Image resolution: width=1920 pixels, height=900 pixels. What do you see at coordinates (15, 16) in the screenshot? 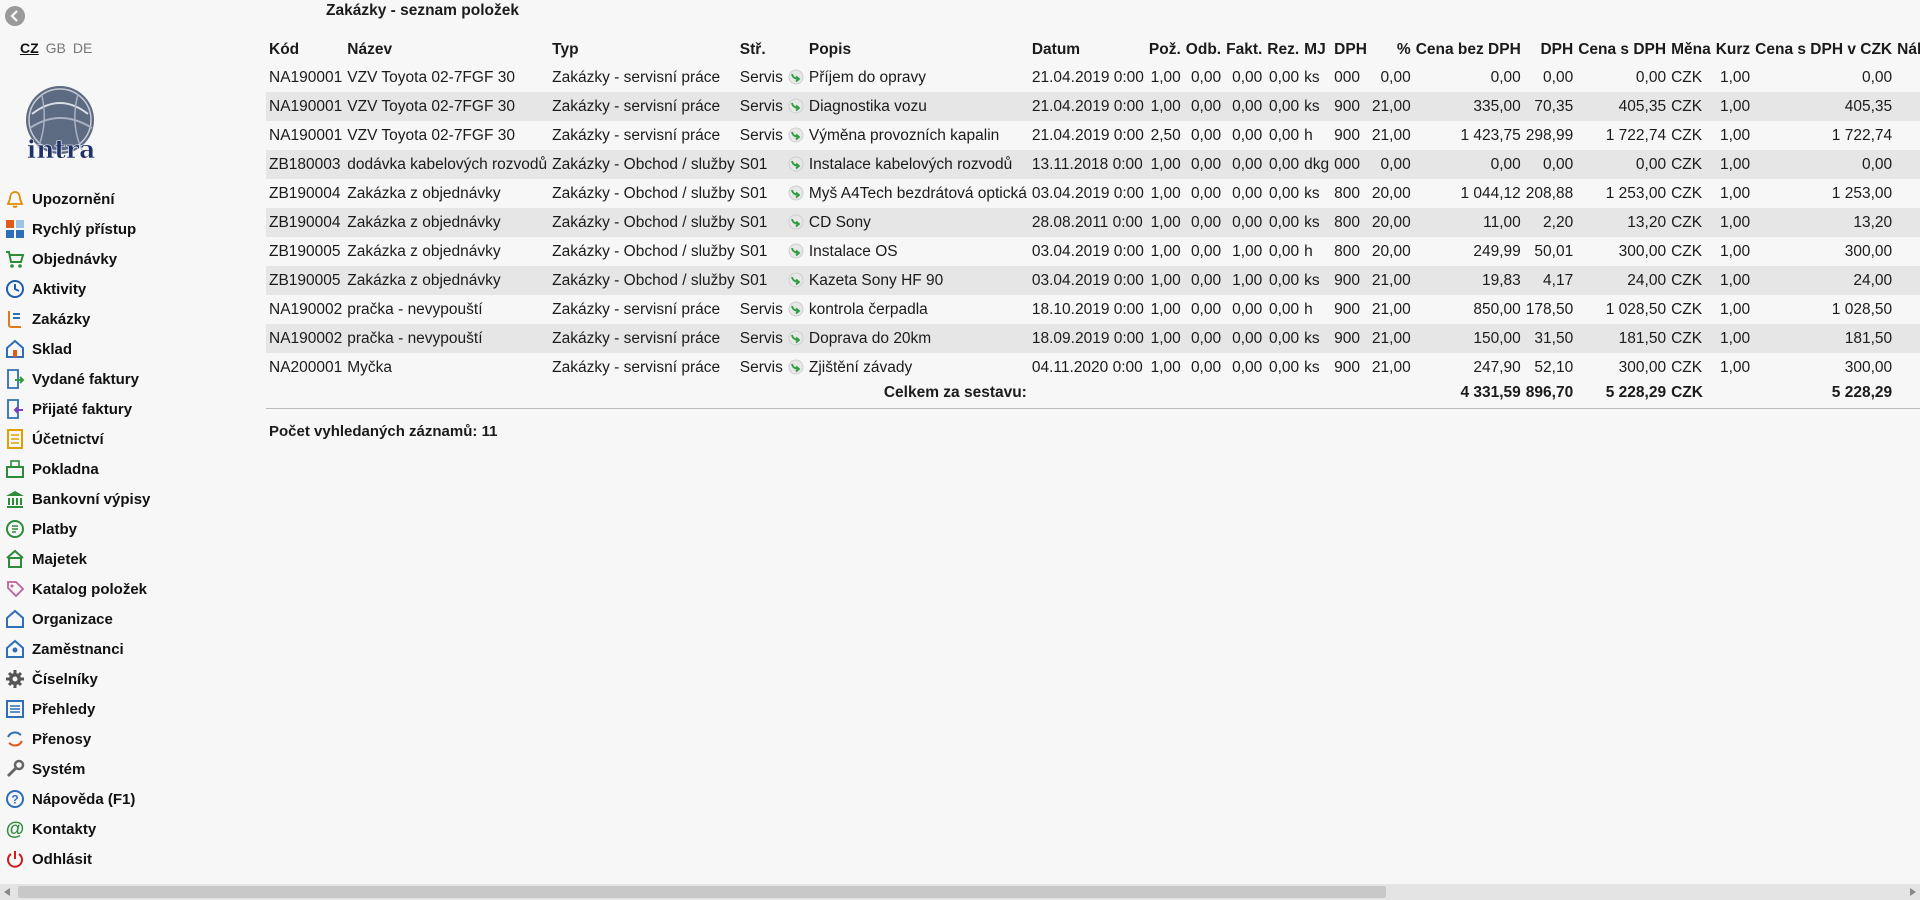
I see `collapse-sidebar-button` at bounding box center [15, 16].